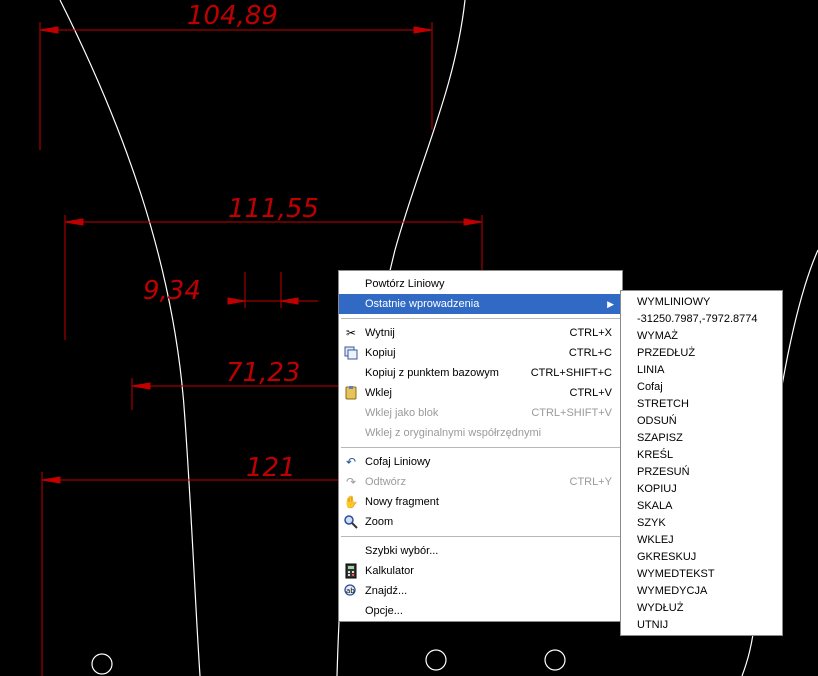 This screenshot has width=818, height=676. I want to click on dimension-label-4: 71,23, so click(263, 373).